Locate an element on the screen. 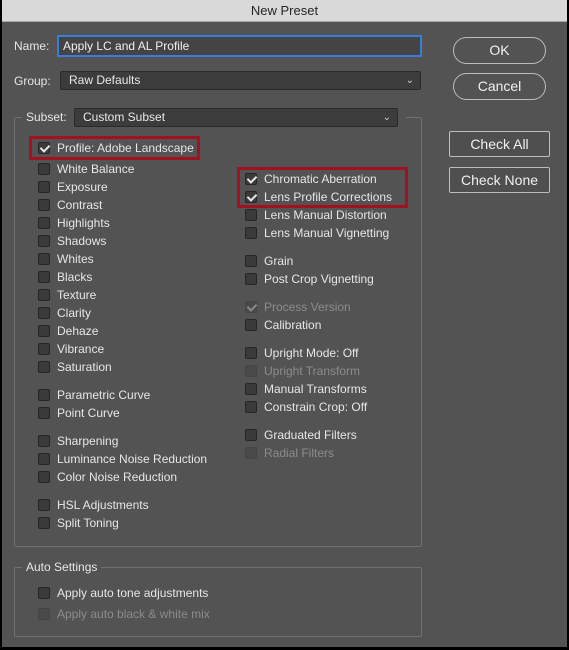  subset-select: Custom Subset ⌄ is located at coordinates (236, 117).